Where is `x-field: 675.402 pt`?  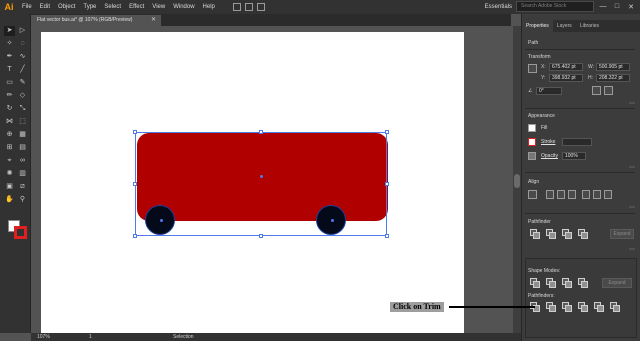 x-field: 675.402 pt is located at coordinates (566, 67).